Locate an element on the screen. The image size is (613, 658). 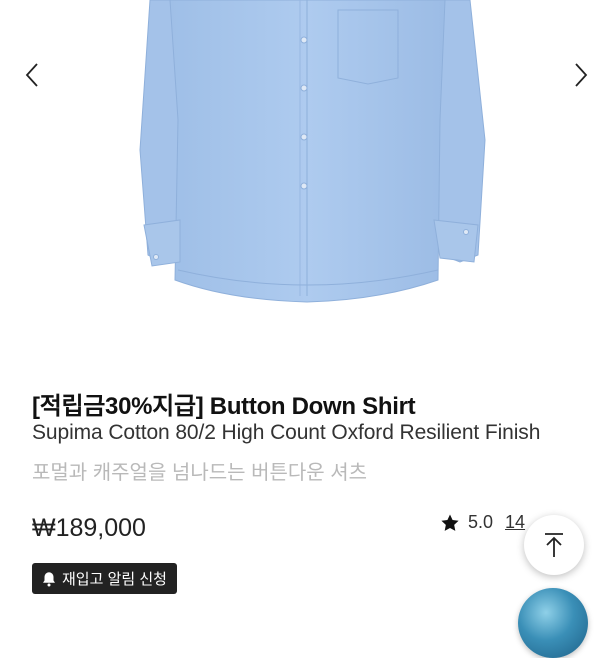
scroll-to-top-button is located at coordinates (554, 545).